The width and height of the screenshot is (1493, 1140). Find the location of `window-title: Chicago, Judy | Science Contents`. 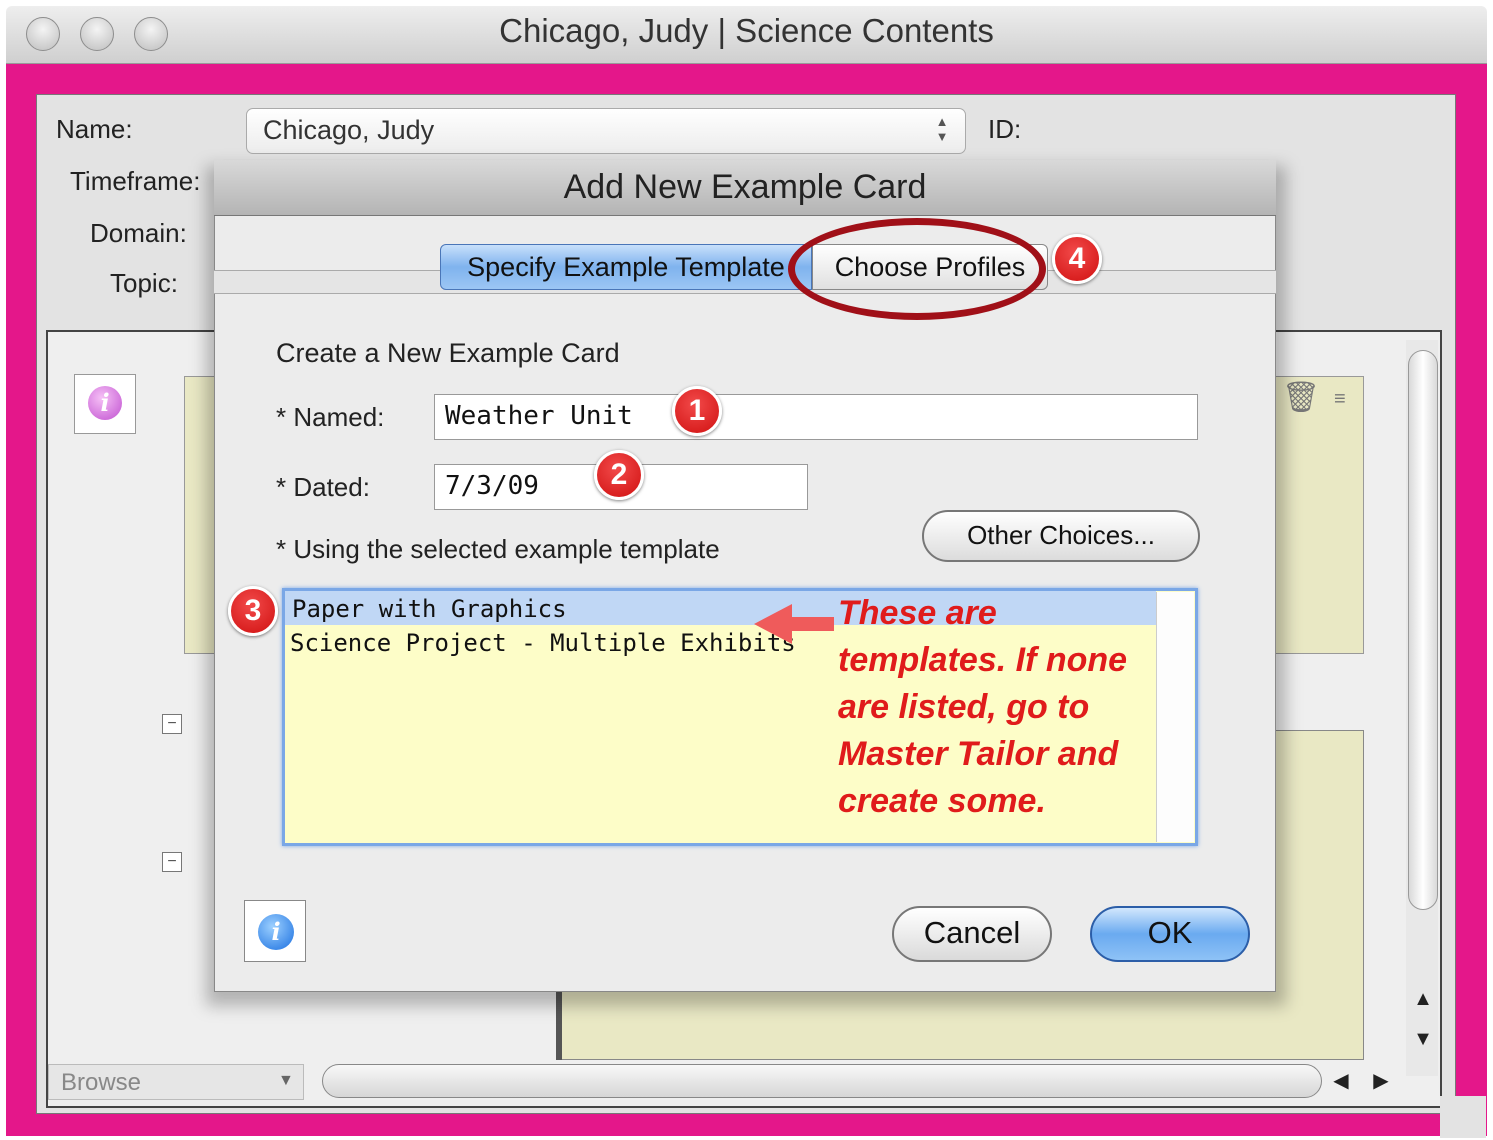

window-title: Chicago, Judy | Science Contents is located at coordinates (746, 30).